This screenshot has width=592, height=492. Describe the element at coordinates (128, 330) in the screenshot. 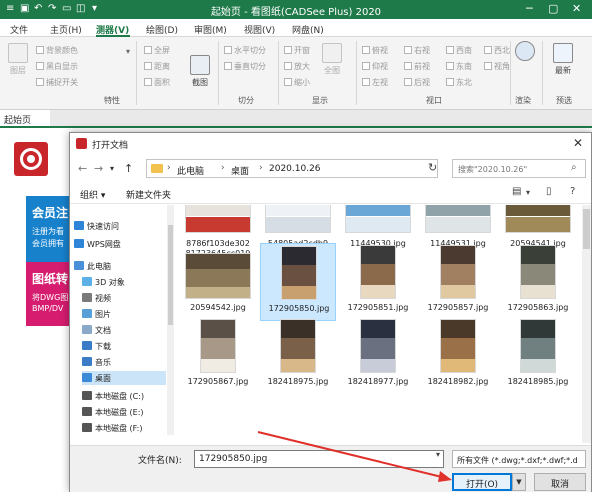

I see `nav-documents: 文档` at that location.